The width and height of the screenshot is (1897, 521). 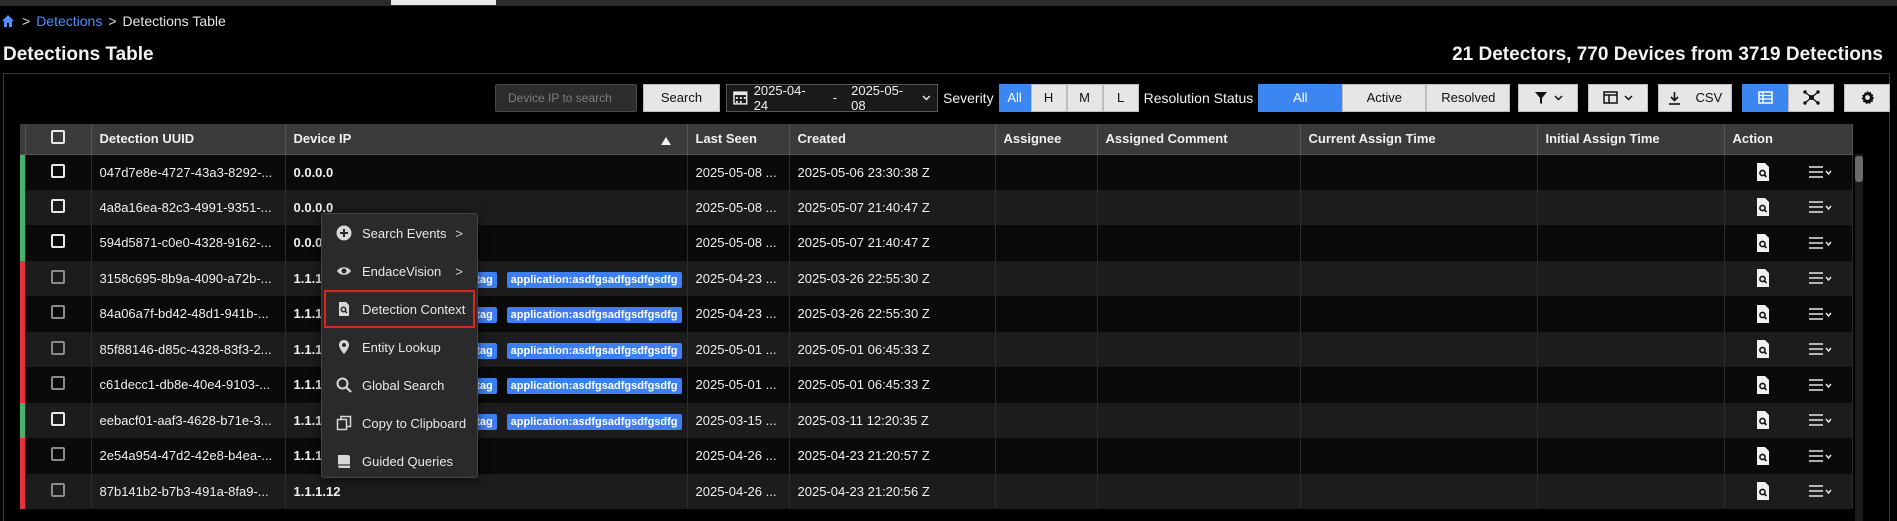 I want to click on menu-item-entity-lookup: Entity Lookup, so click(x=399, y=347).